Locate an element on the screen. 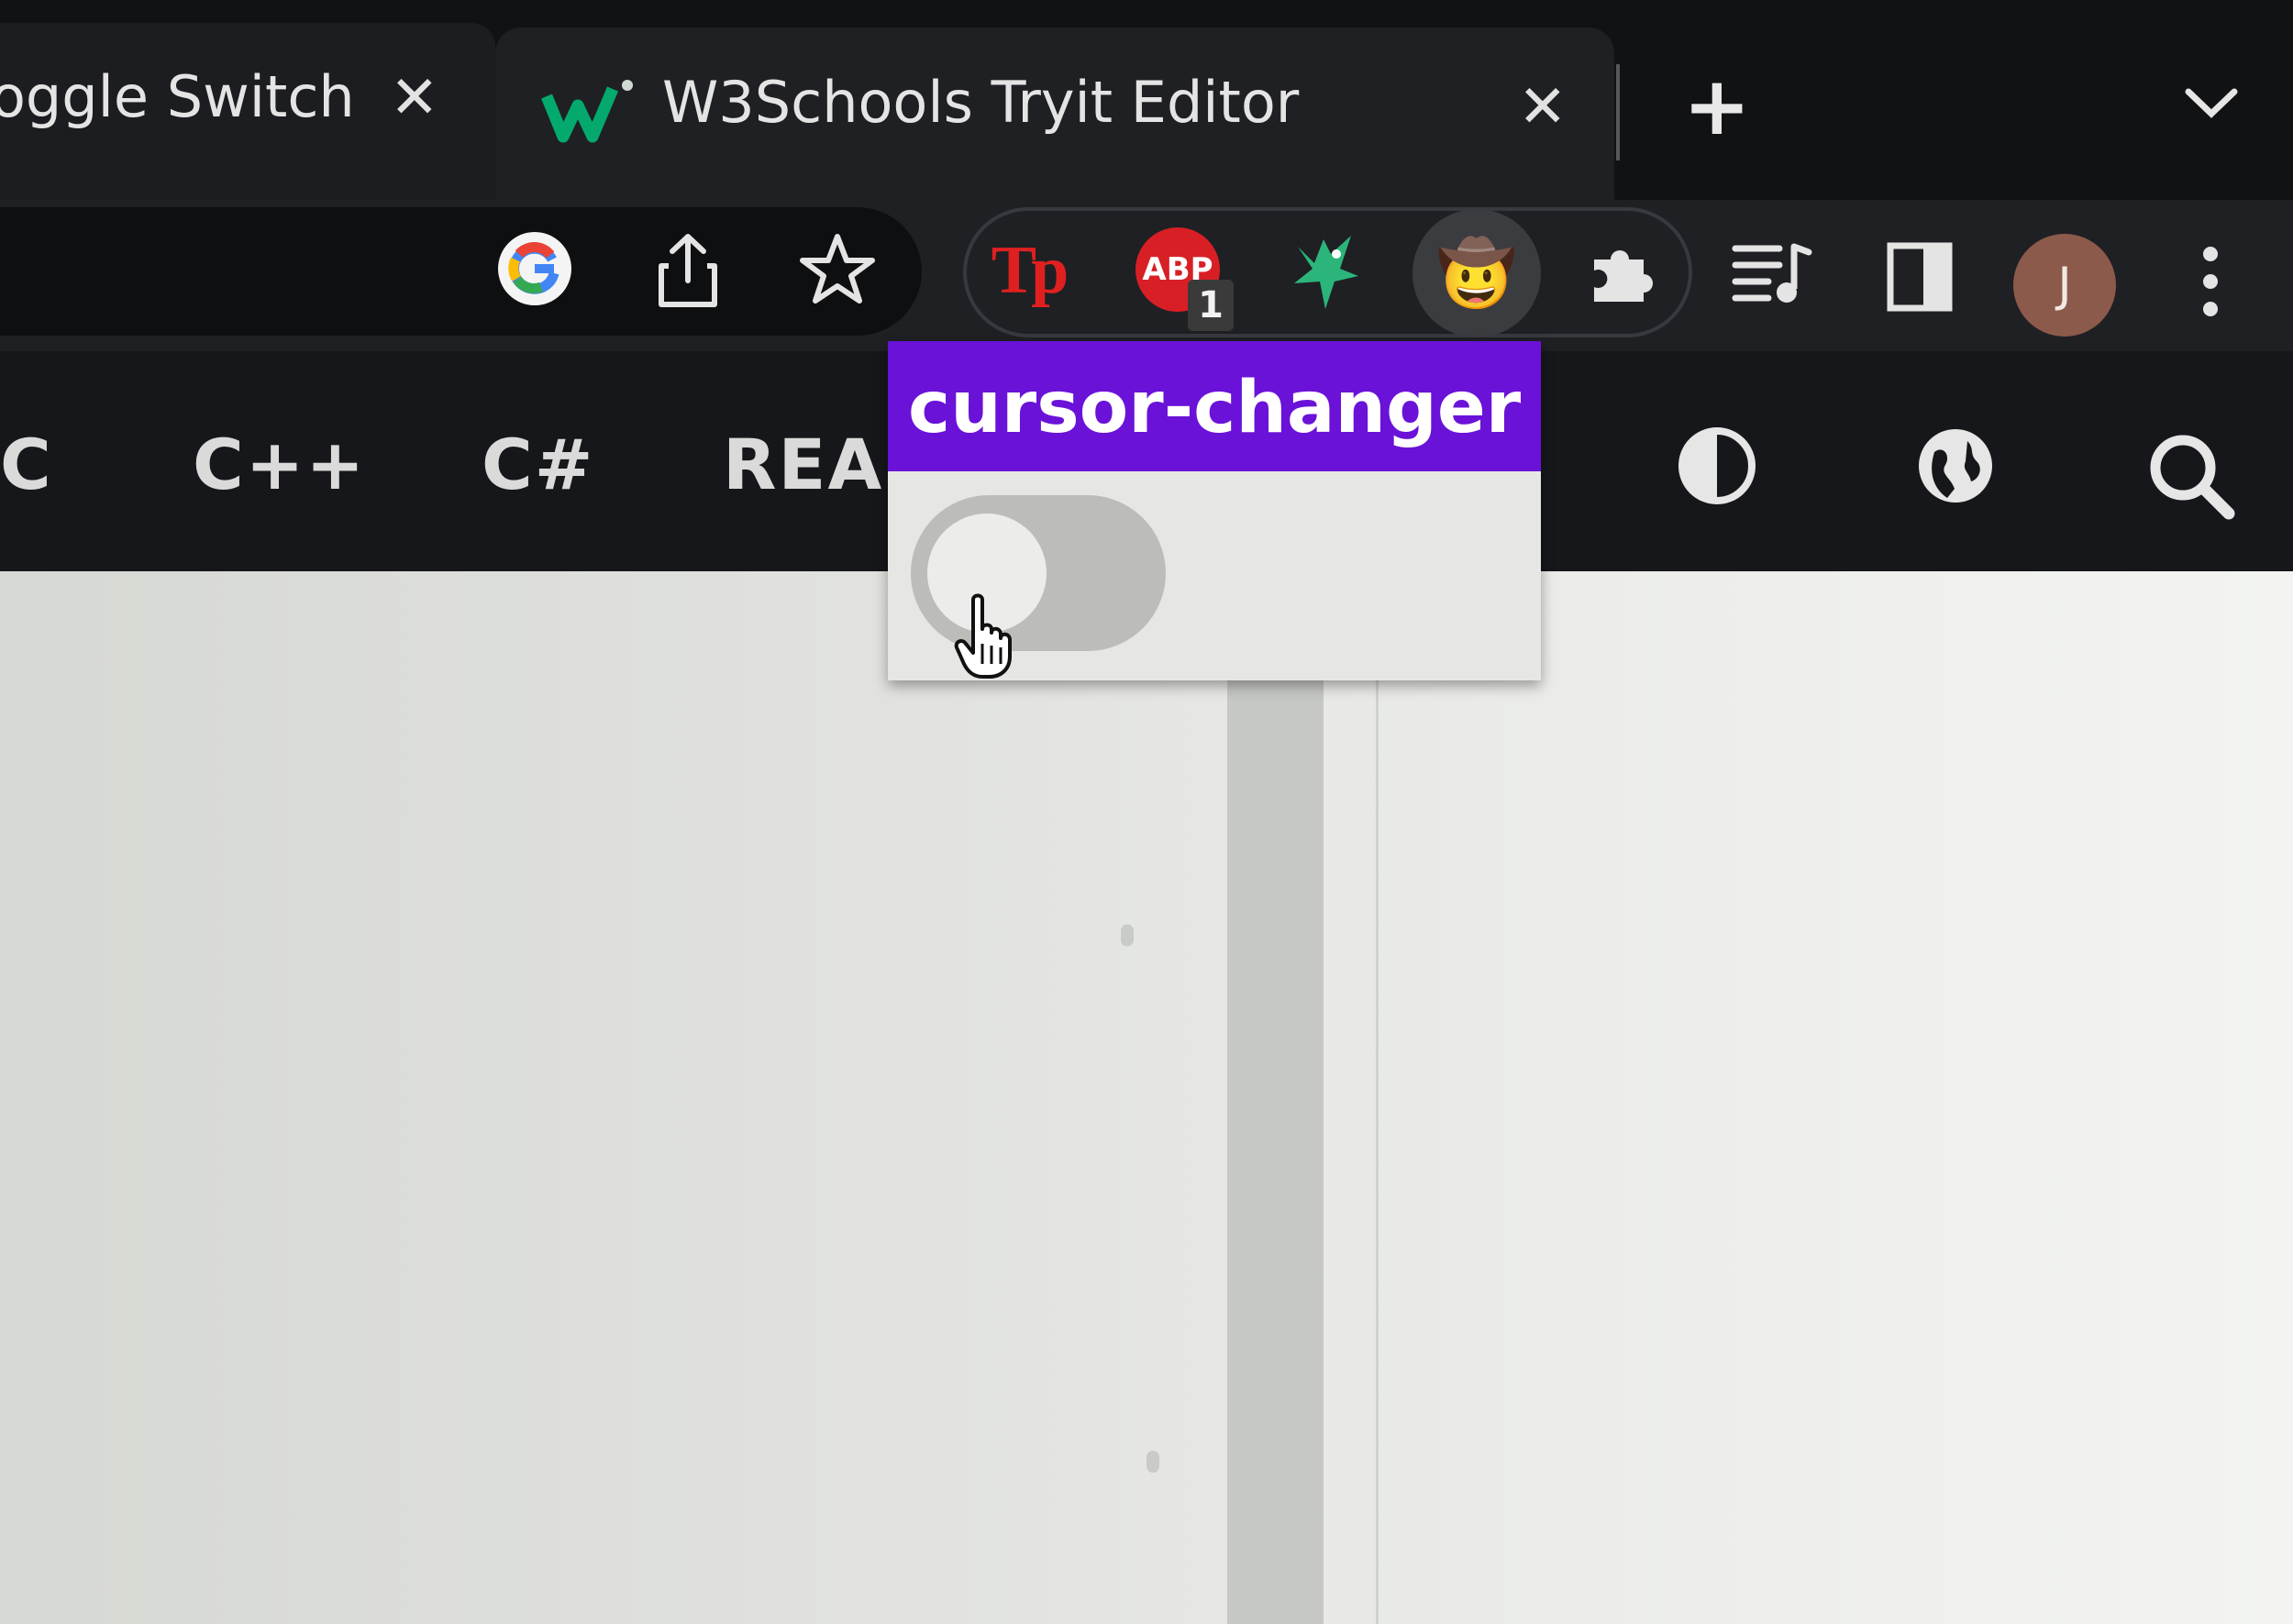  tab-w3schools-tryit: W3Schools Tryit Editor ✕ is located at coordinates (1054, 114).